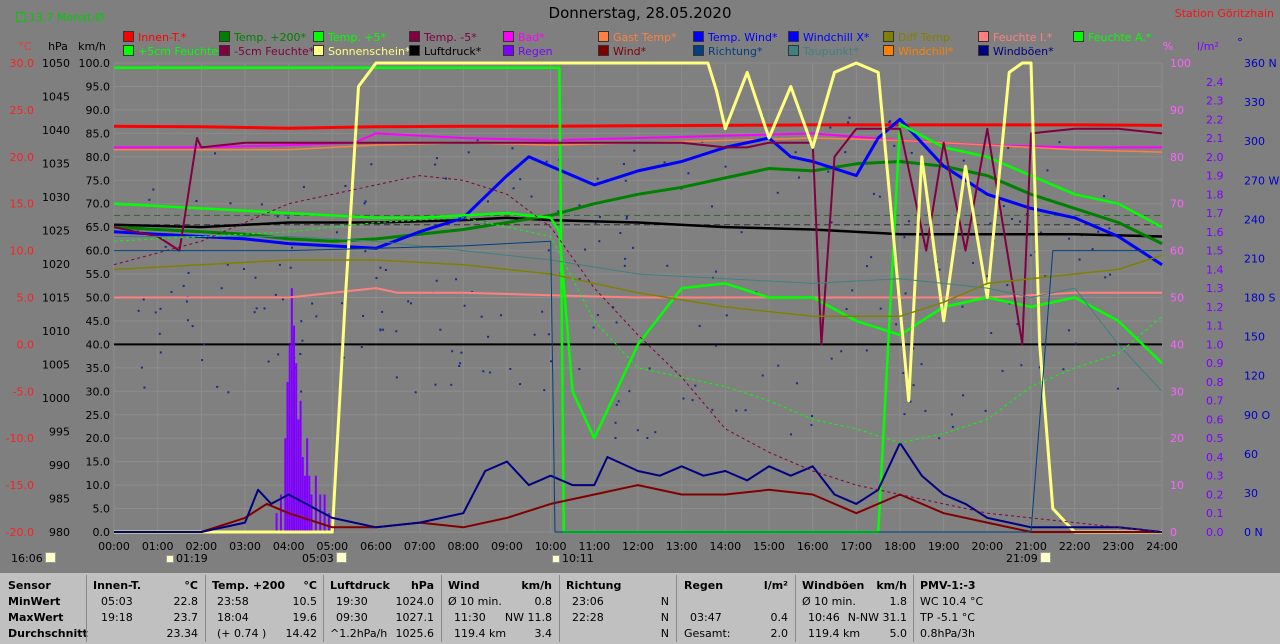 The image size is (1280, 644). What do you see at coordinates (1177, 110) in the screenshot?
I see `pct-tick: 90` at bounding box center [1177, 110].